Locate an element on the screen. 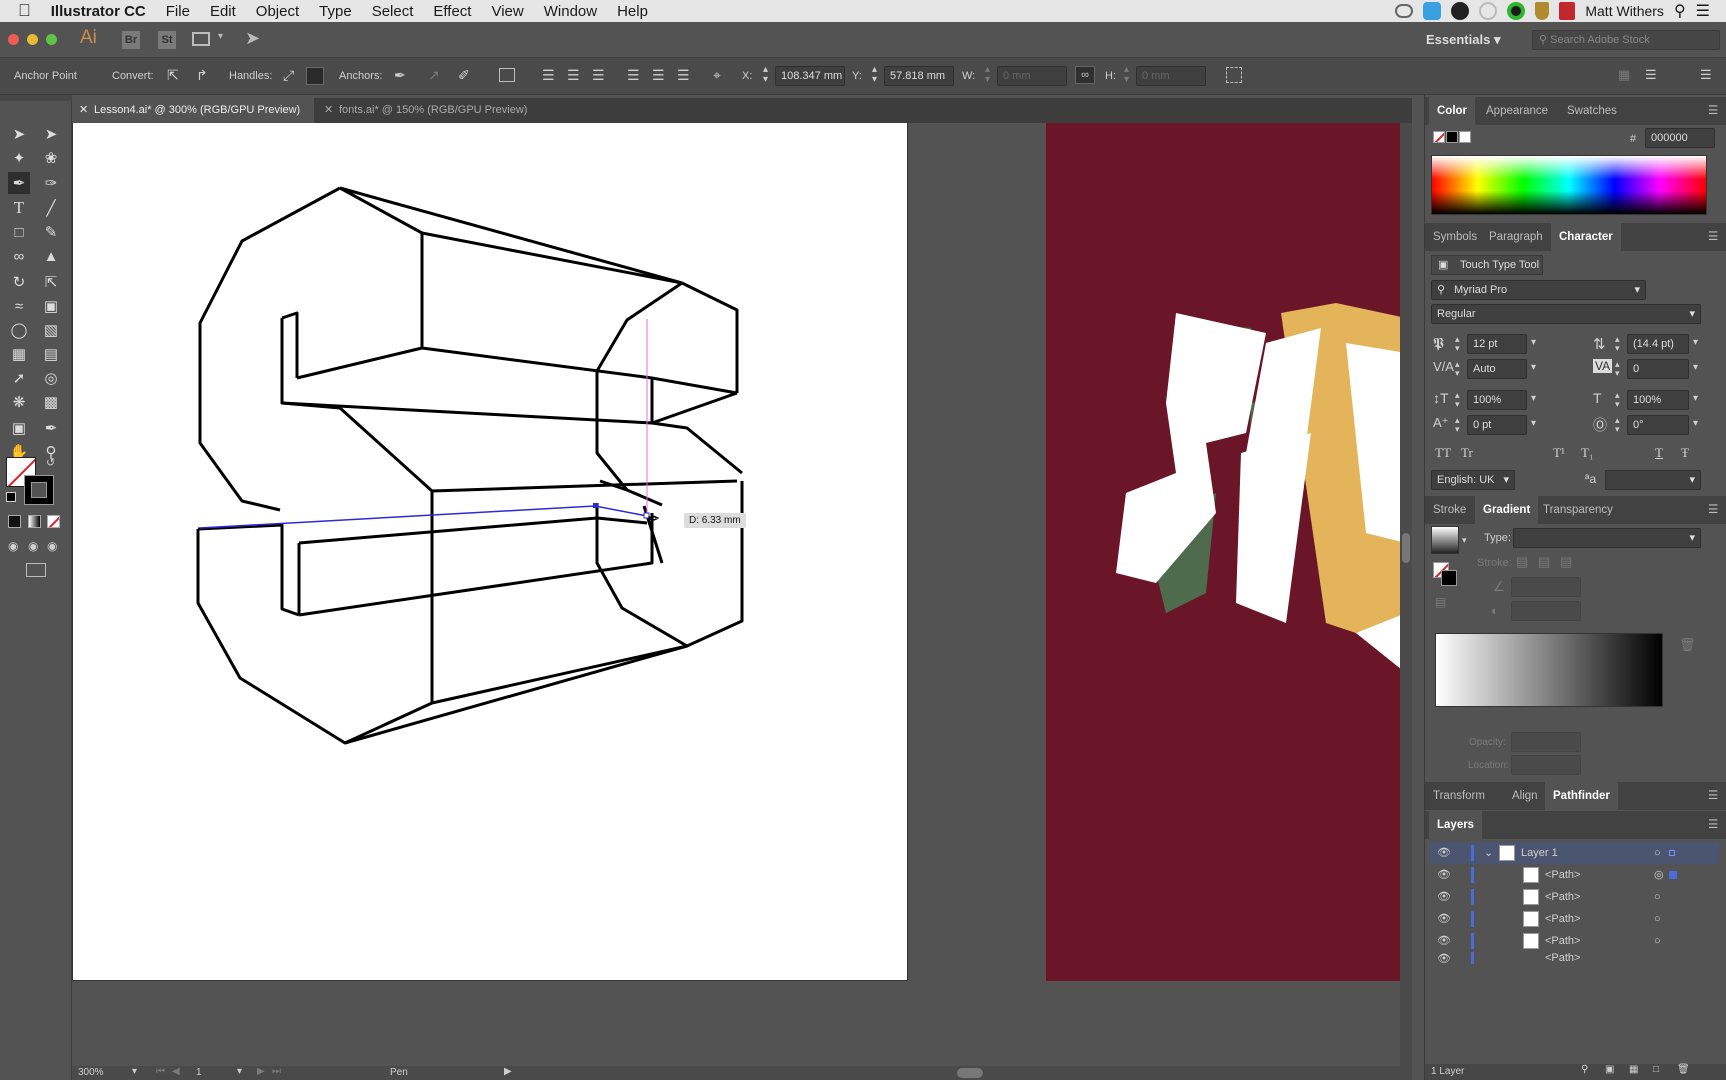 The height and width of the screenshot is (1080, 1726). tab-character: Character is located at coordinates (1586, 237).